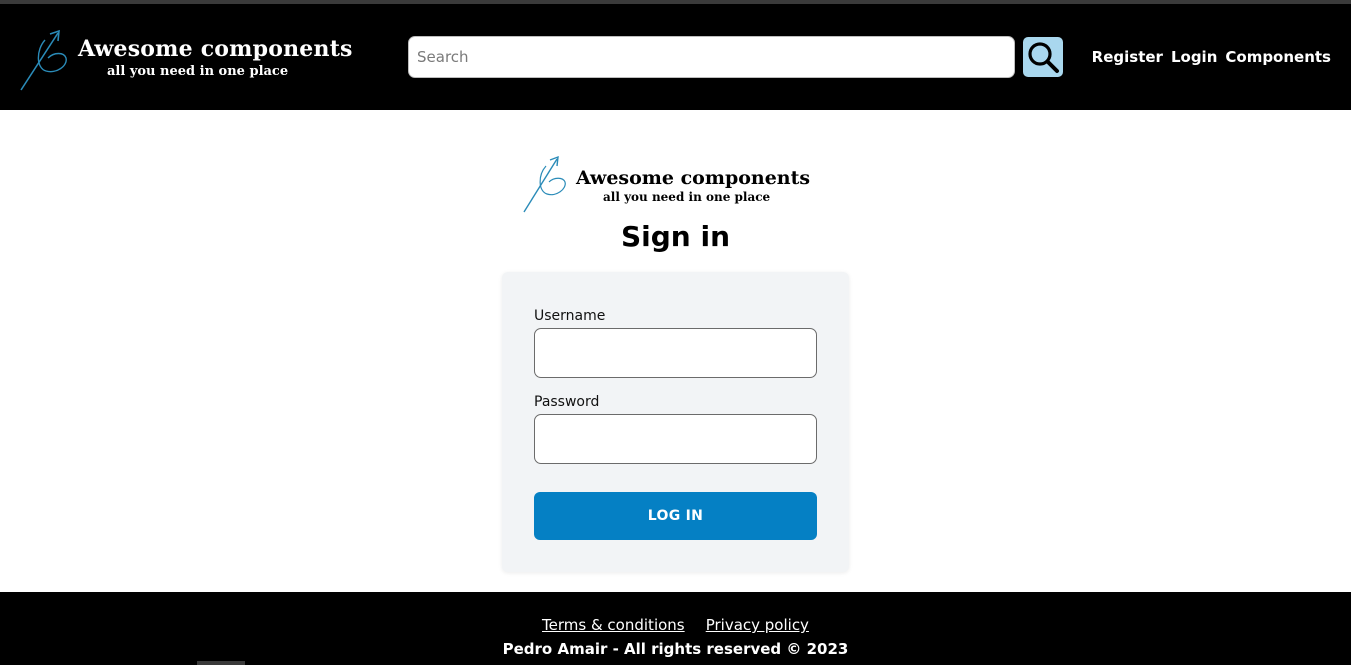  What do you see at coordinates (711, 57) in the screenshot?
I see `search-input` at bounding box center [711, 57].